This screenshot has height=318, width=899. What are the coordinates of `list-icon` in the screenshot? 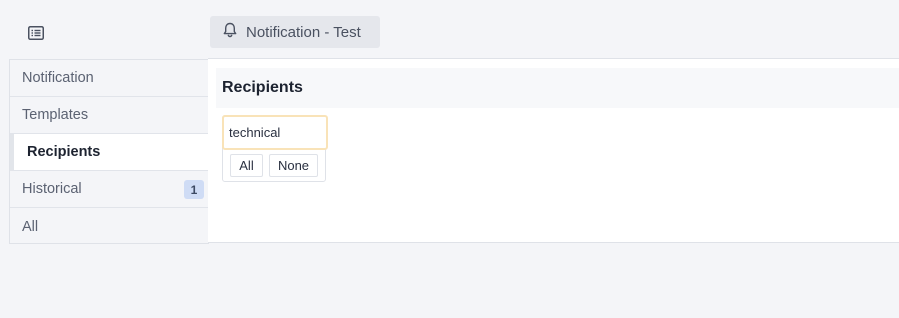 It's located at (36, 35).